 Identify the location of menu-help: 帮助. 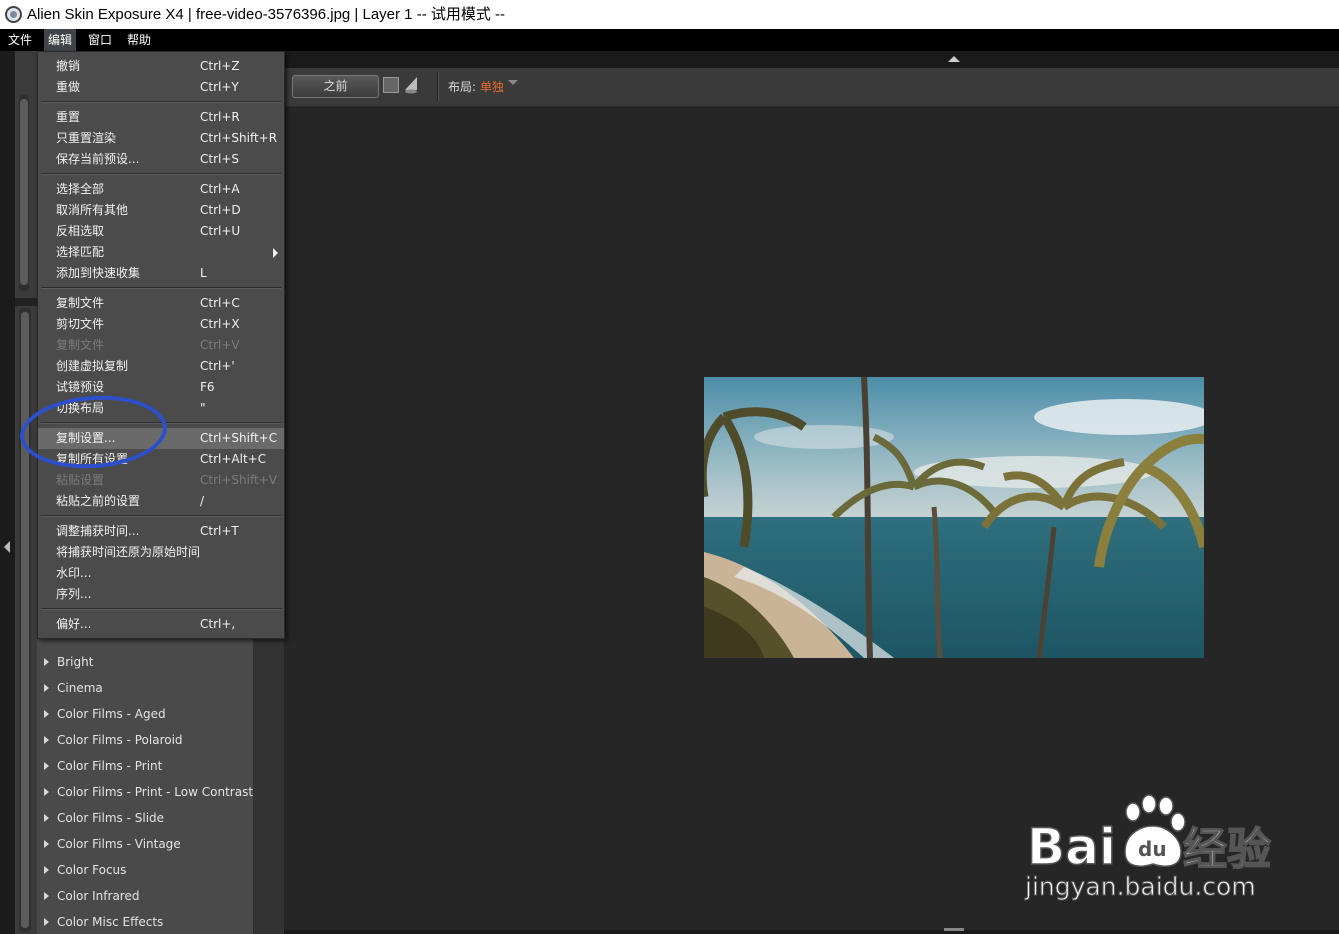
(139, 40).